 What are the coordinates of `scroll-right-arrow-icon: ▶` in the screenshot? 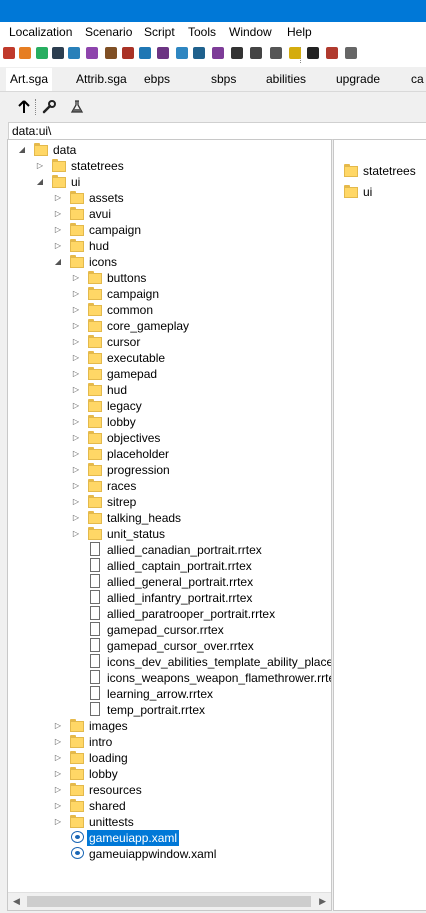 It's located at (322, 901).